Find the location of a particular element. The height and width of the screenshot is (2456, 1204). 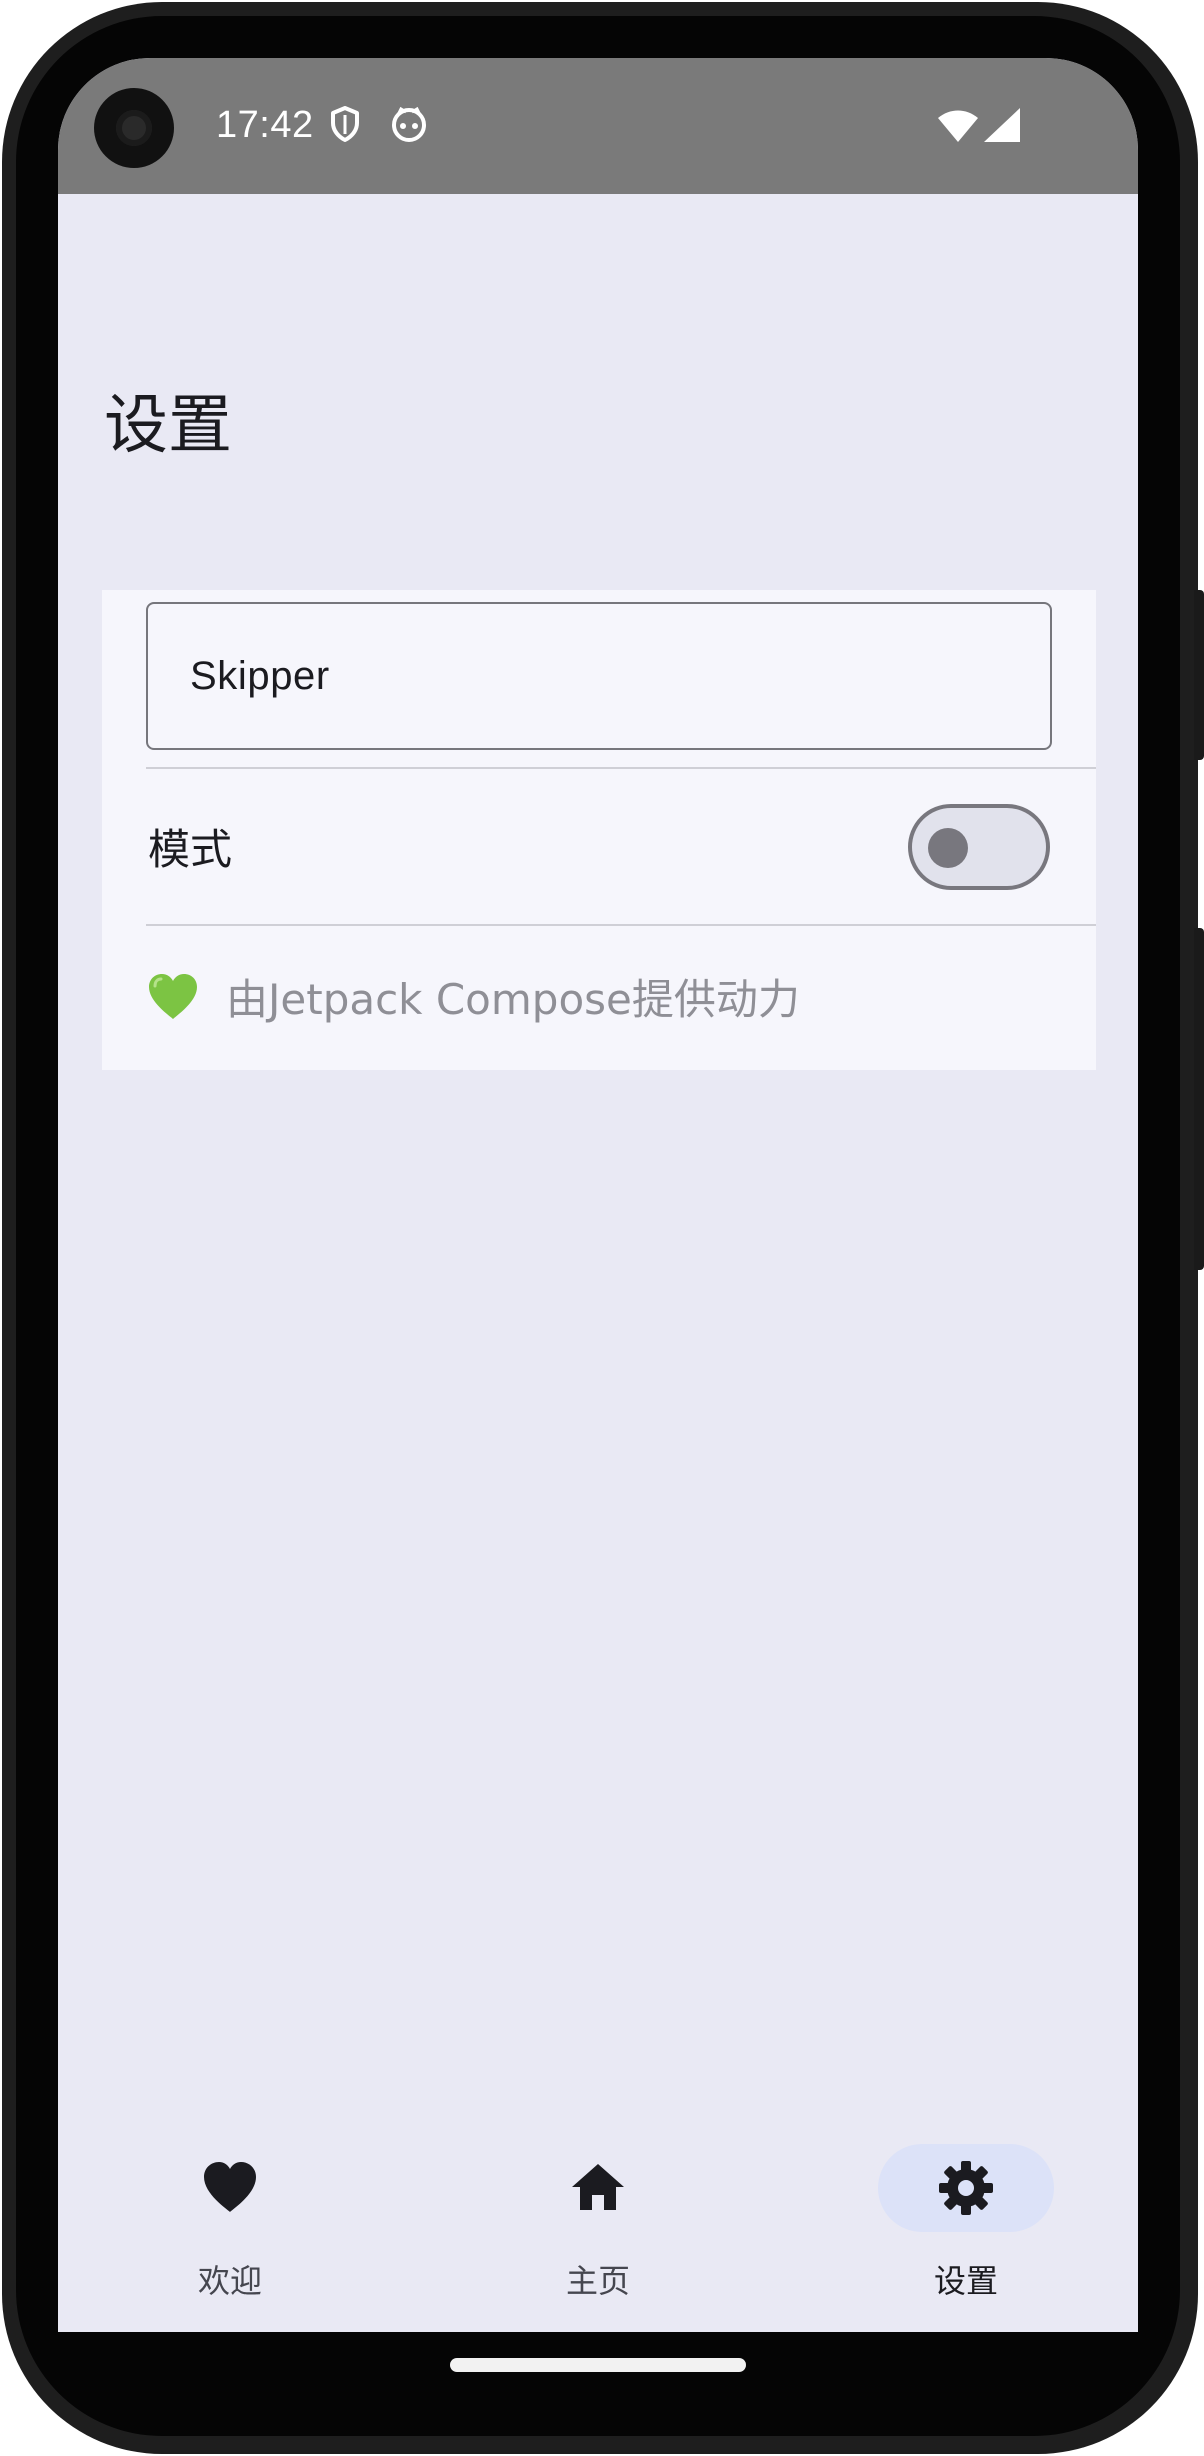

page-title: 设置 is located at coordinates (168, 426).